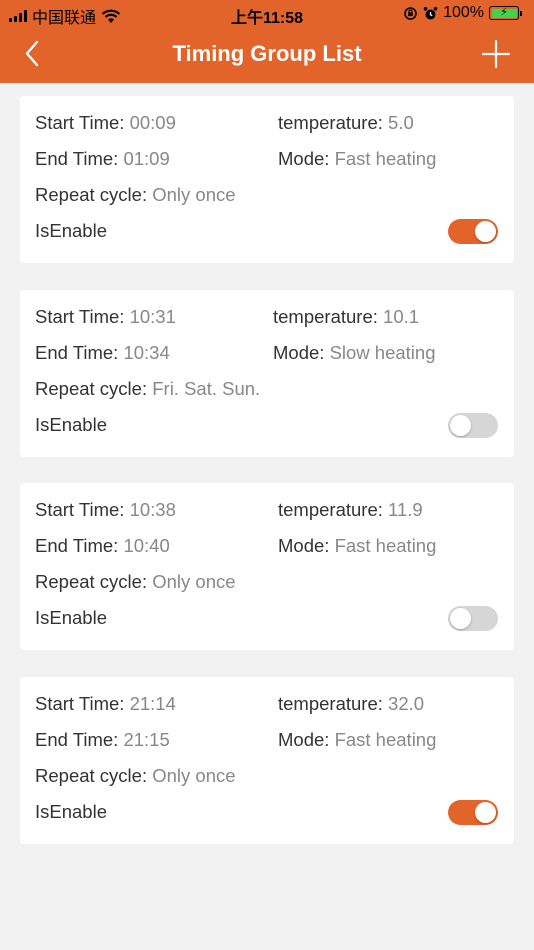 The height and width of the screenshot is (950, 534). I want to click on start-time-row: Start Time: 21:14, so click(105, 703).